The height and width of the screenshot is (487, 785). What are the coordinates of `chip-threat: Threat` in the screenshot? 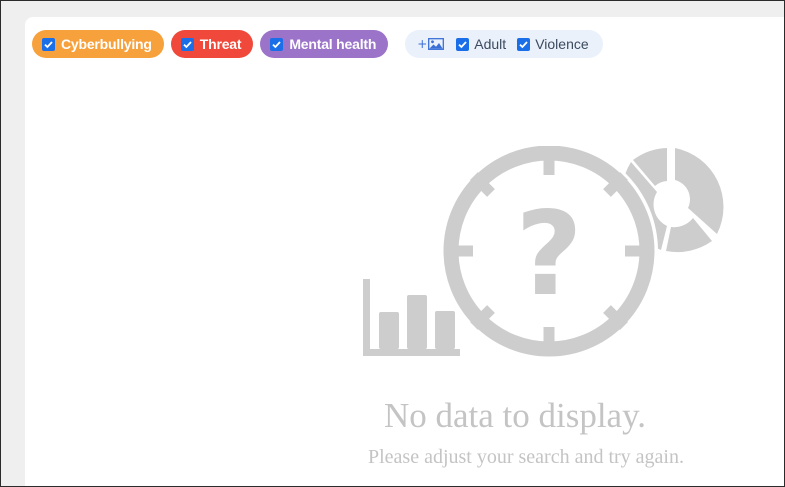 It's located at (212, 44).